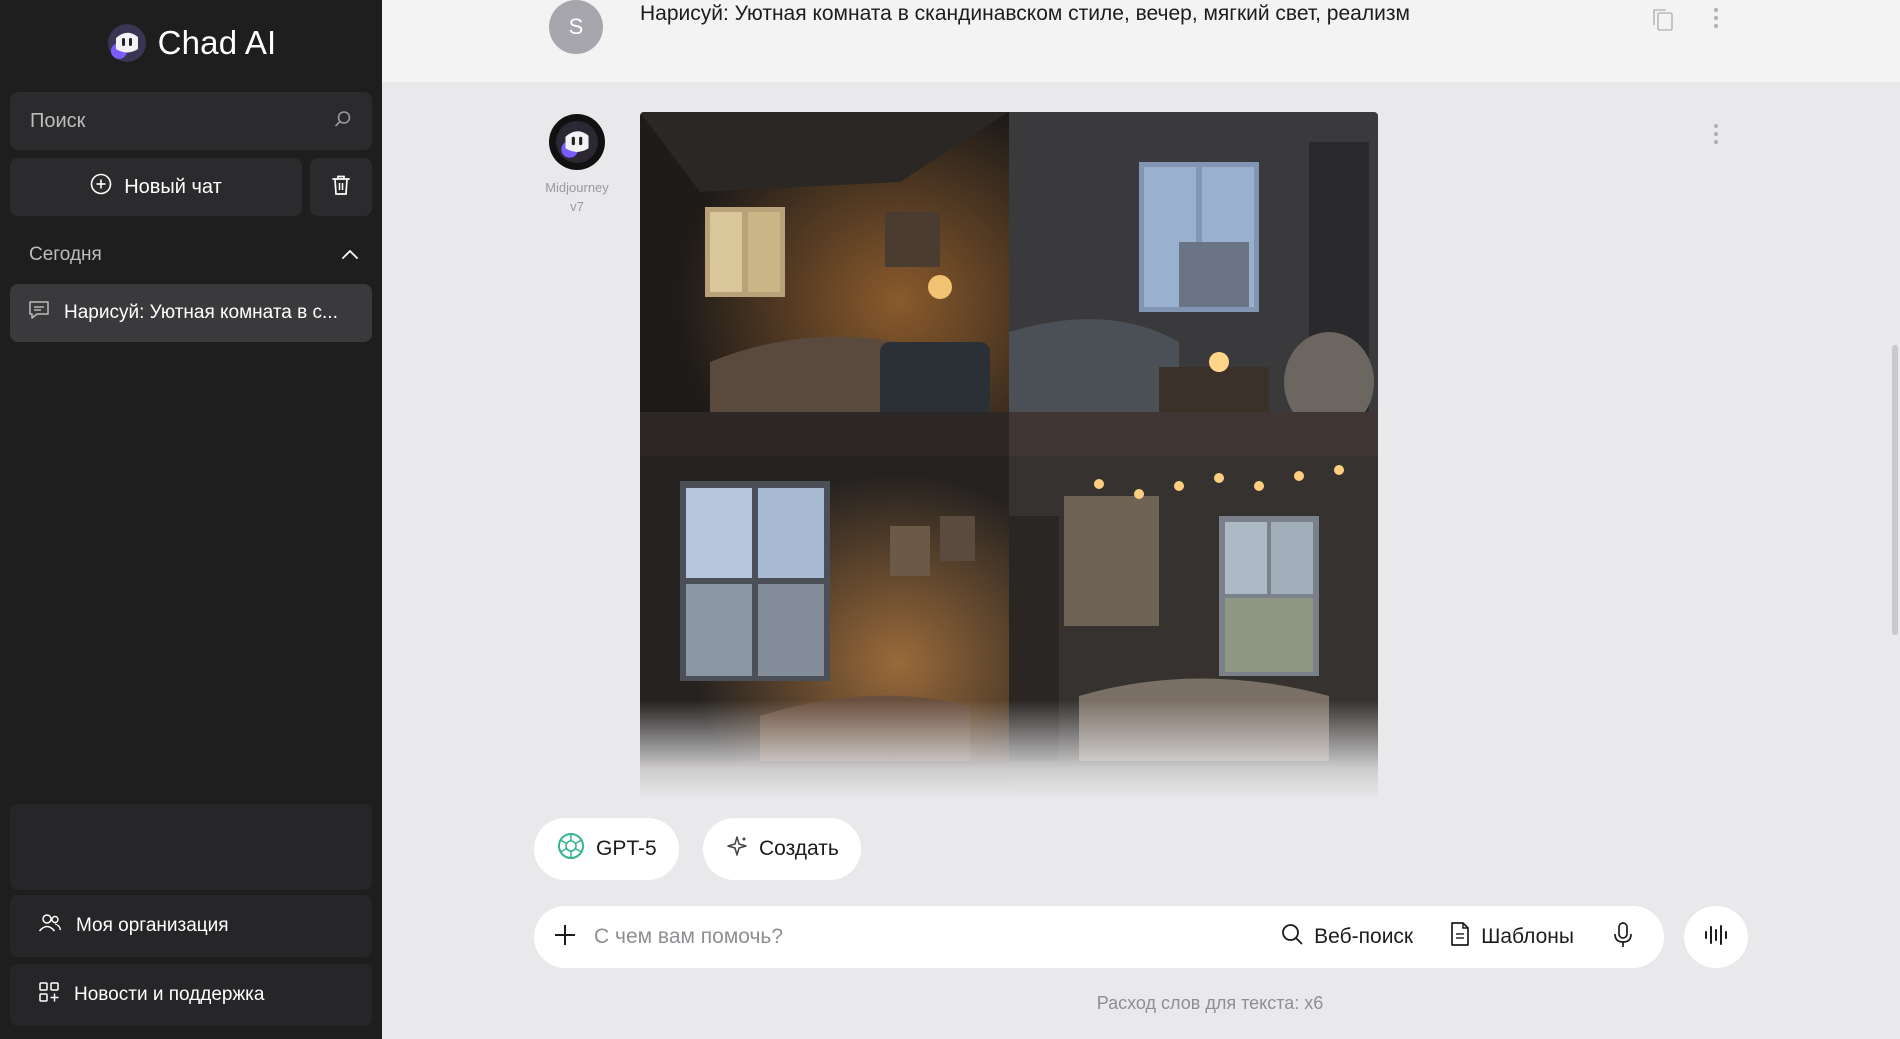  I want to click on sidebar-search, so click(191, 121).